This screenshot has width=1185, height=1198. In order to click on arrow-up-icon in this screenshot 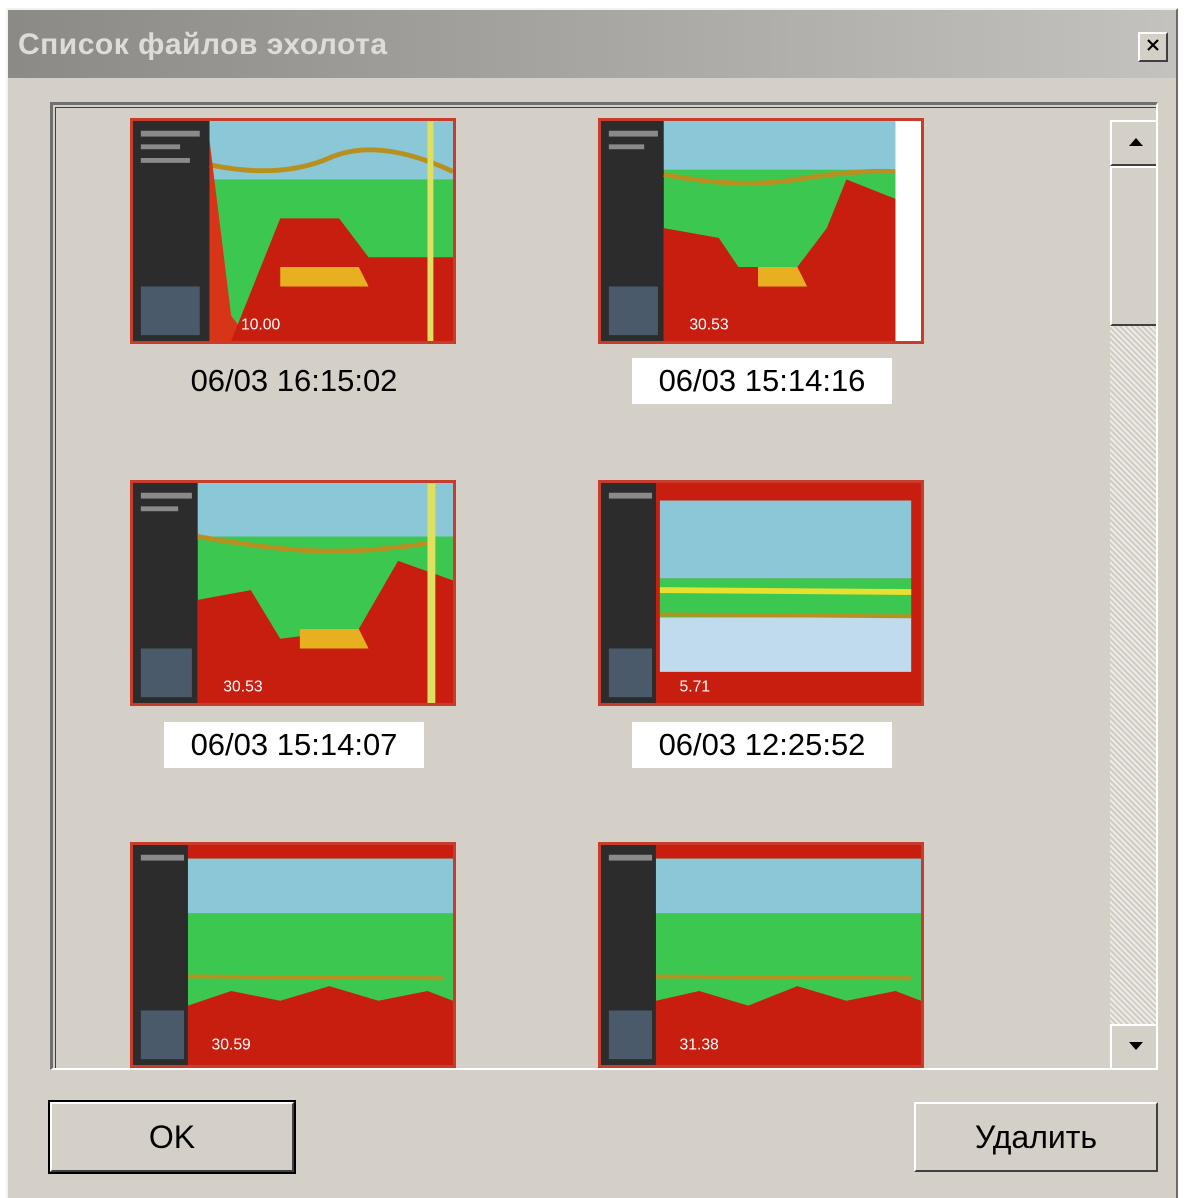, I will do `click(1136, 143)`.